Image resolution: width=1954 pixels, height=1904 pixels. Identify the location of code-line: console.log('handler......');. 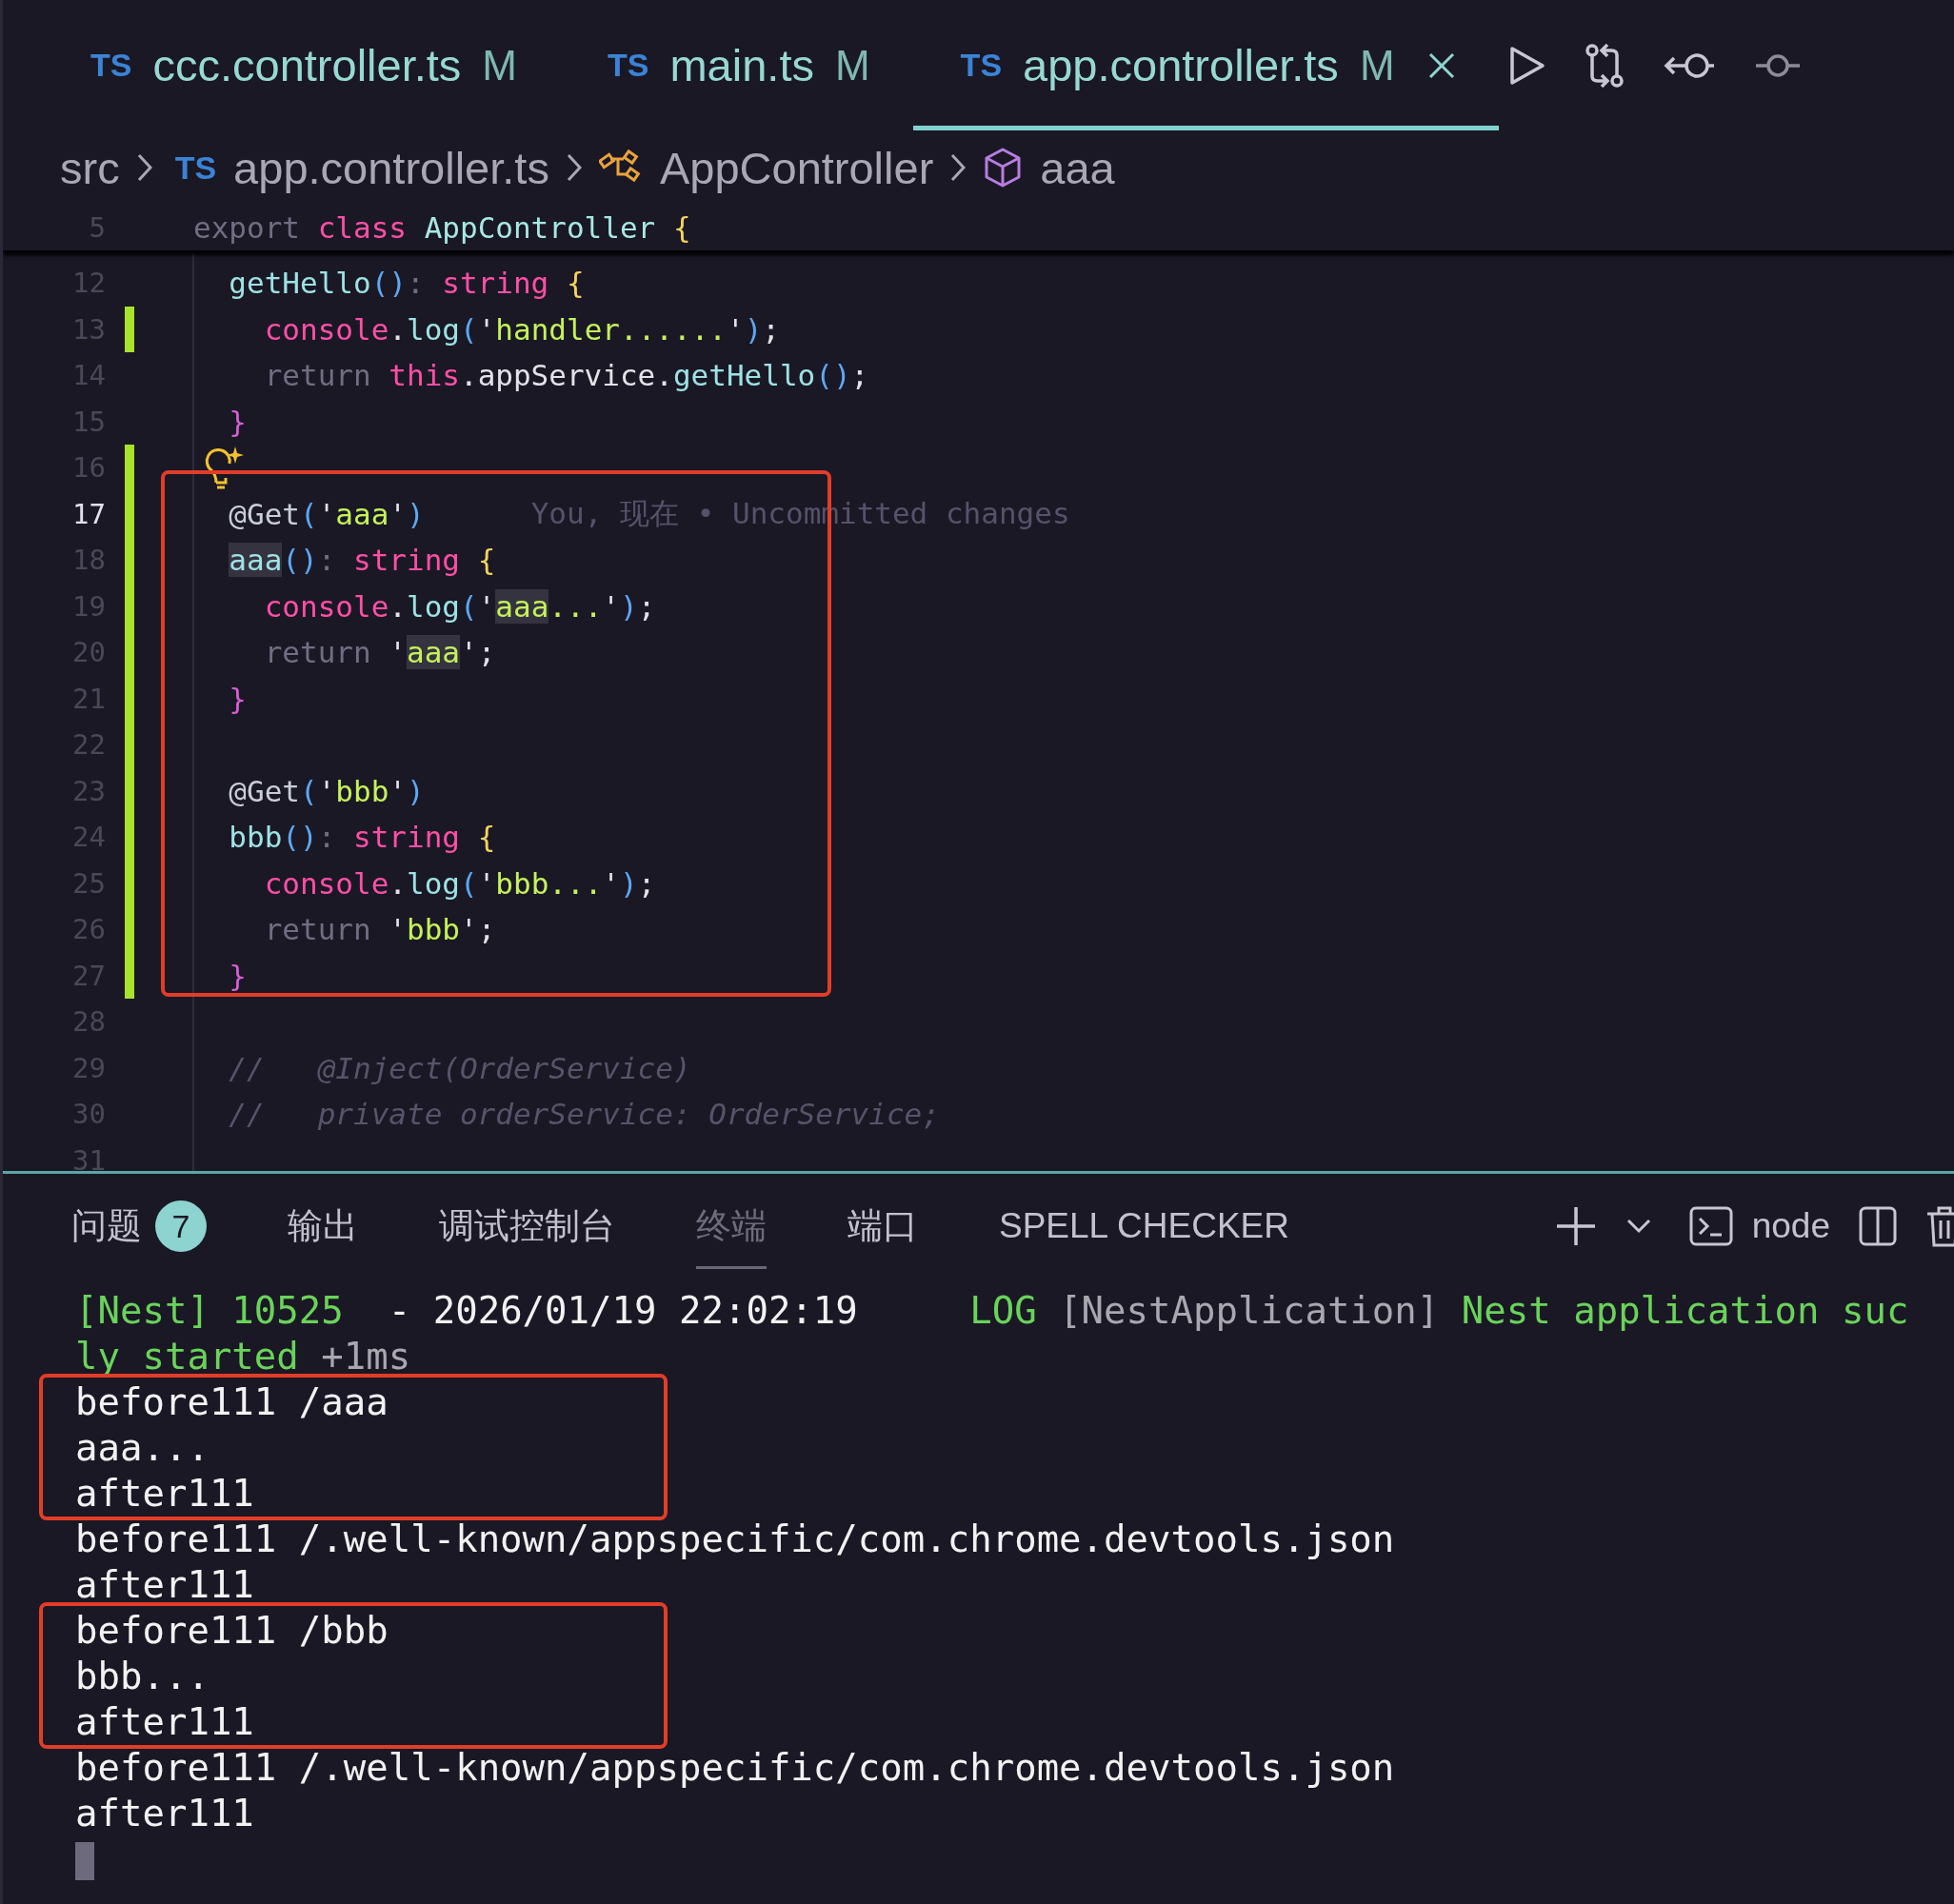
(521, 329).